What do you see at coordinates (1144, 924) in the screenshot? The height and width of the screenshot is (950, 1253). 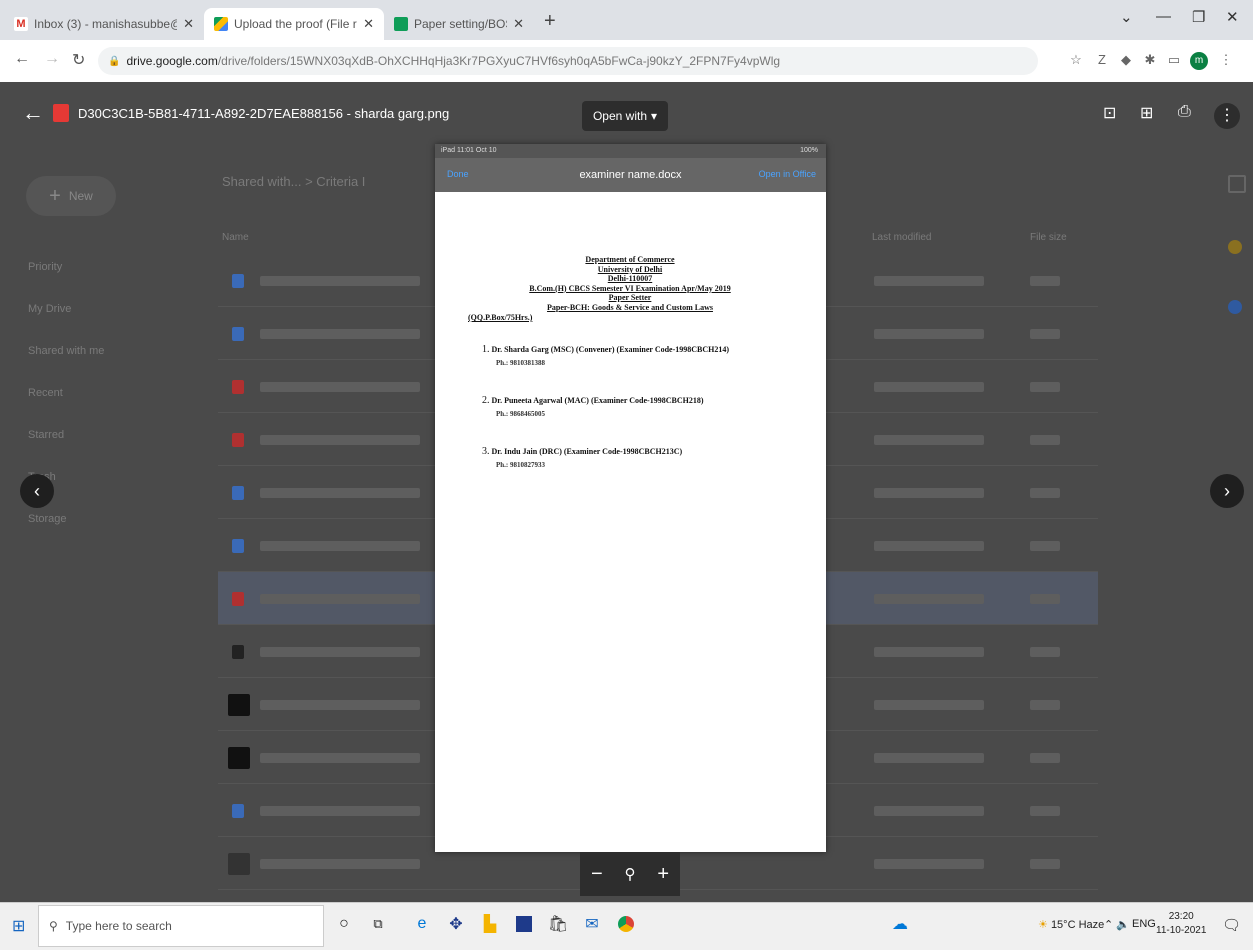 I see `language-indicator: ENG` at bounding box center [1144, 924].